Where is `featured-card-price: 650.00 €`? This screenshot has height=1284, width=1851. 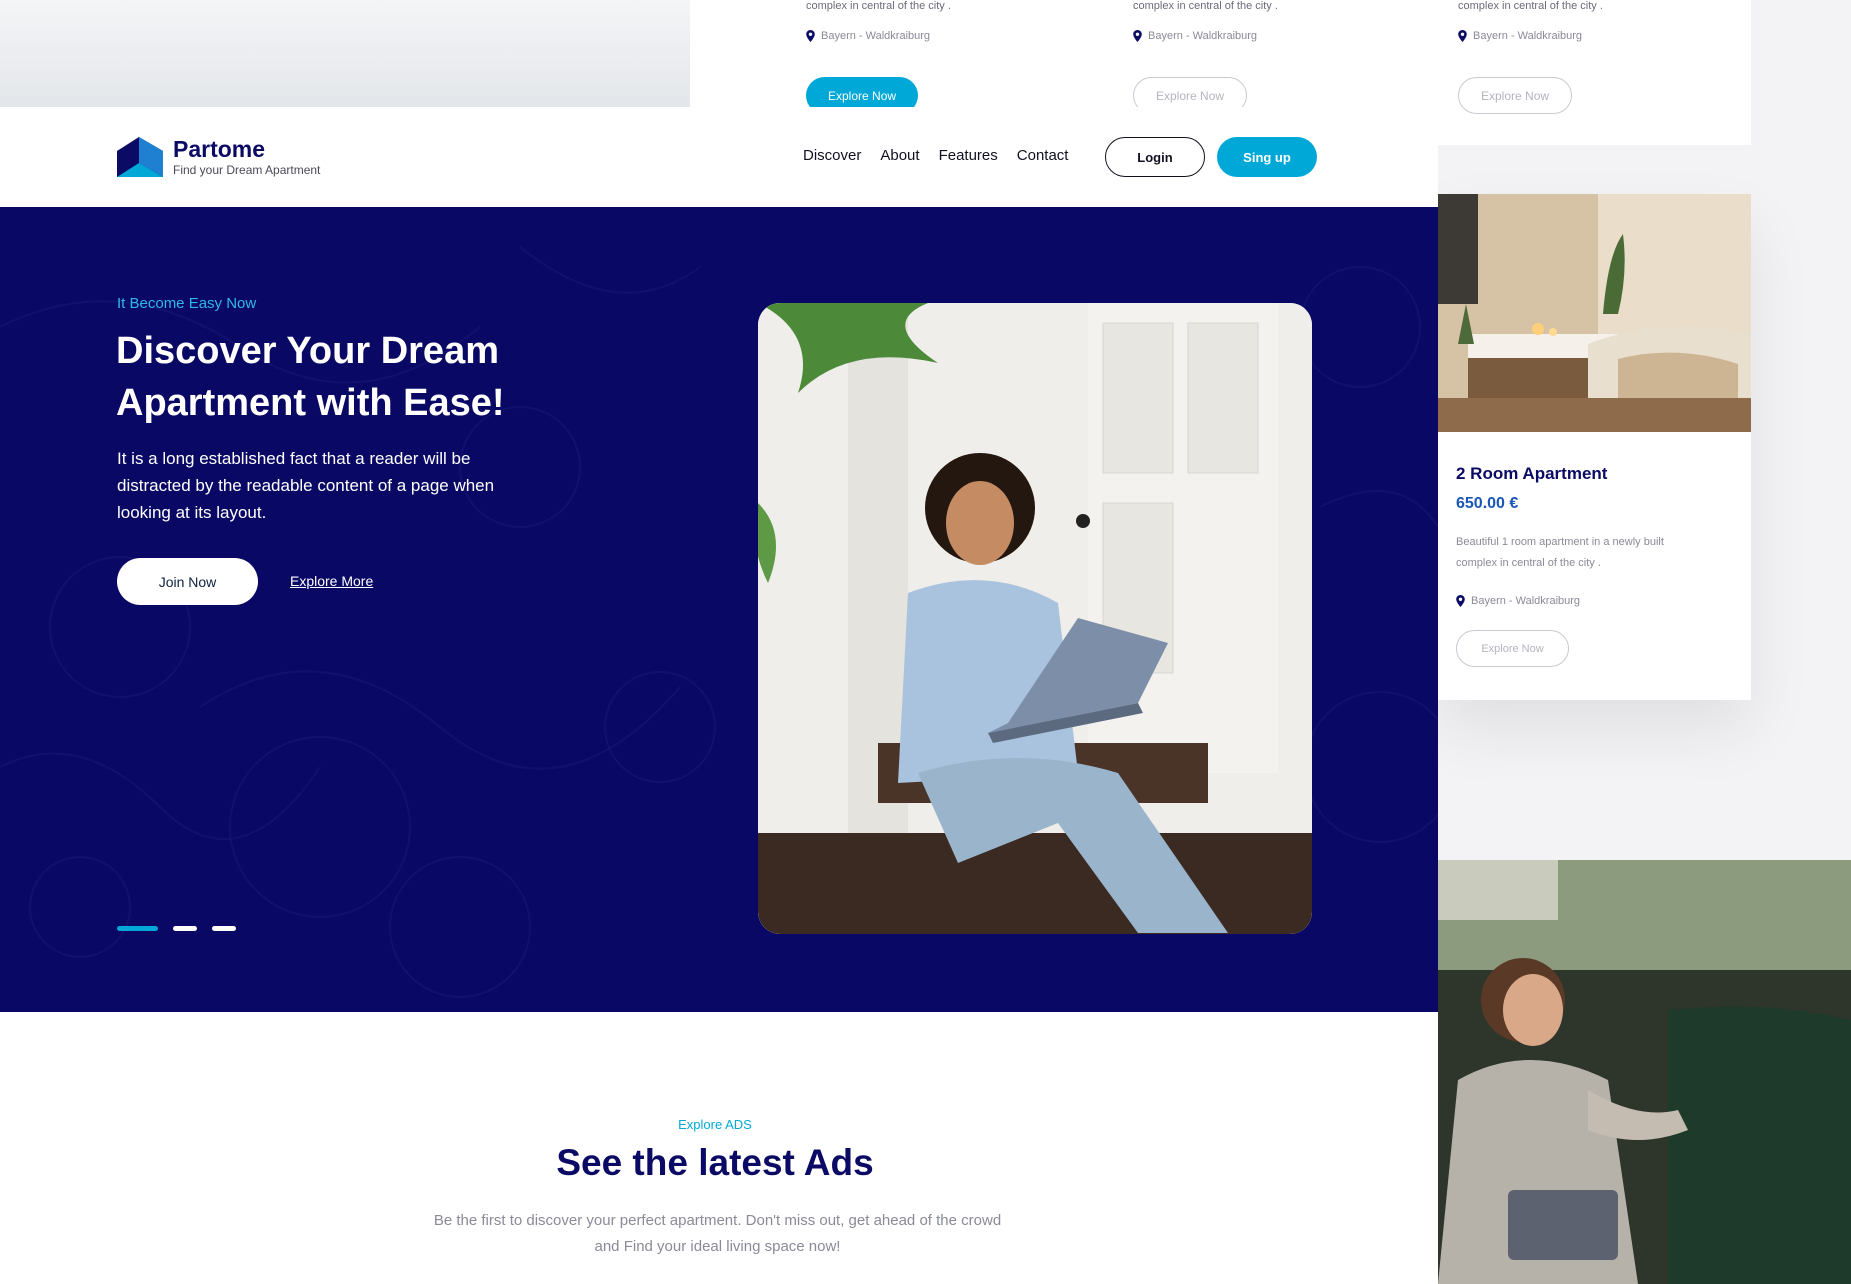
featured-card-price: 650.00 € is located at coordinates (1487, 503).